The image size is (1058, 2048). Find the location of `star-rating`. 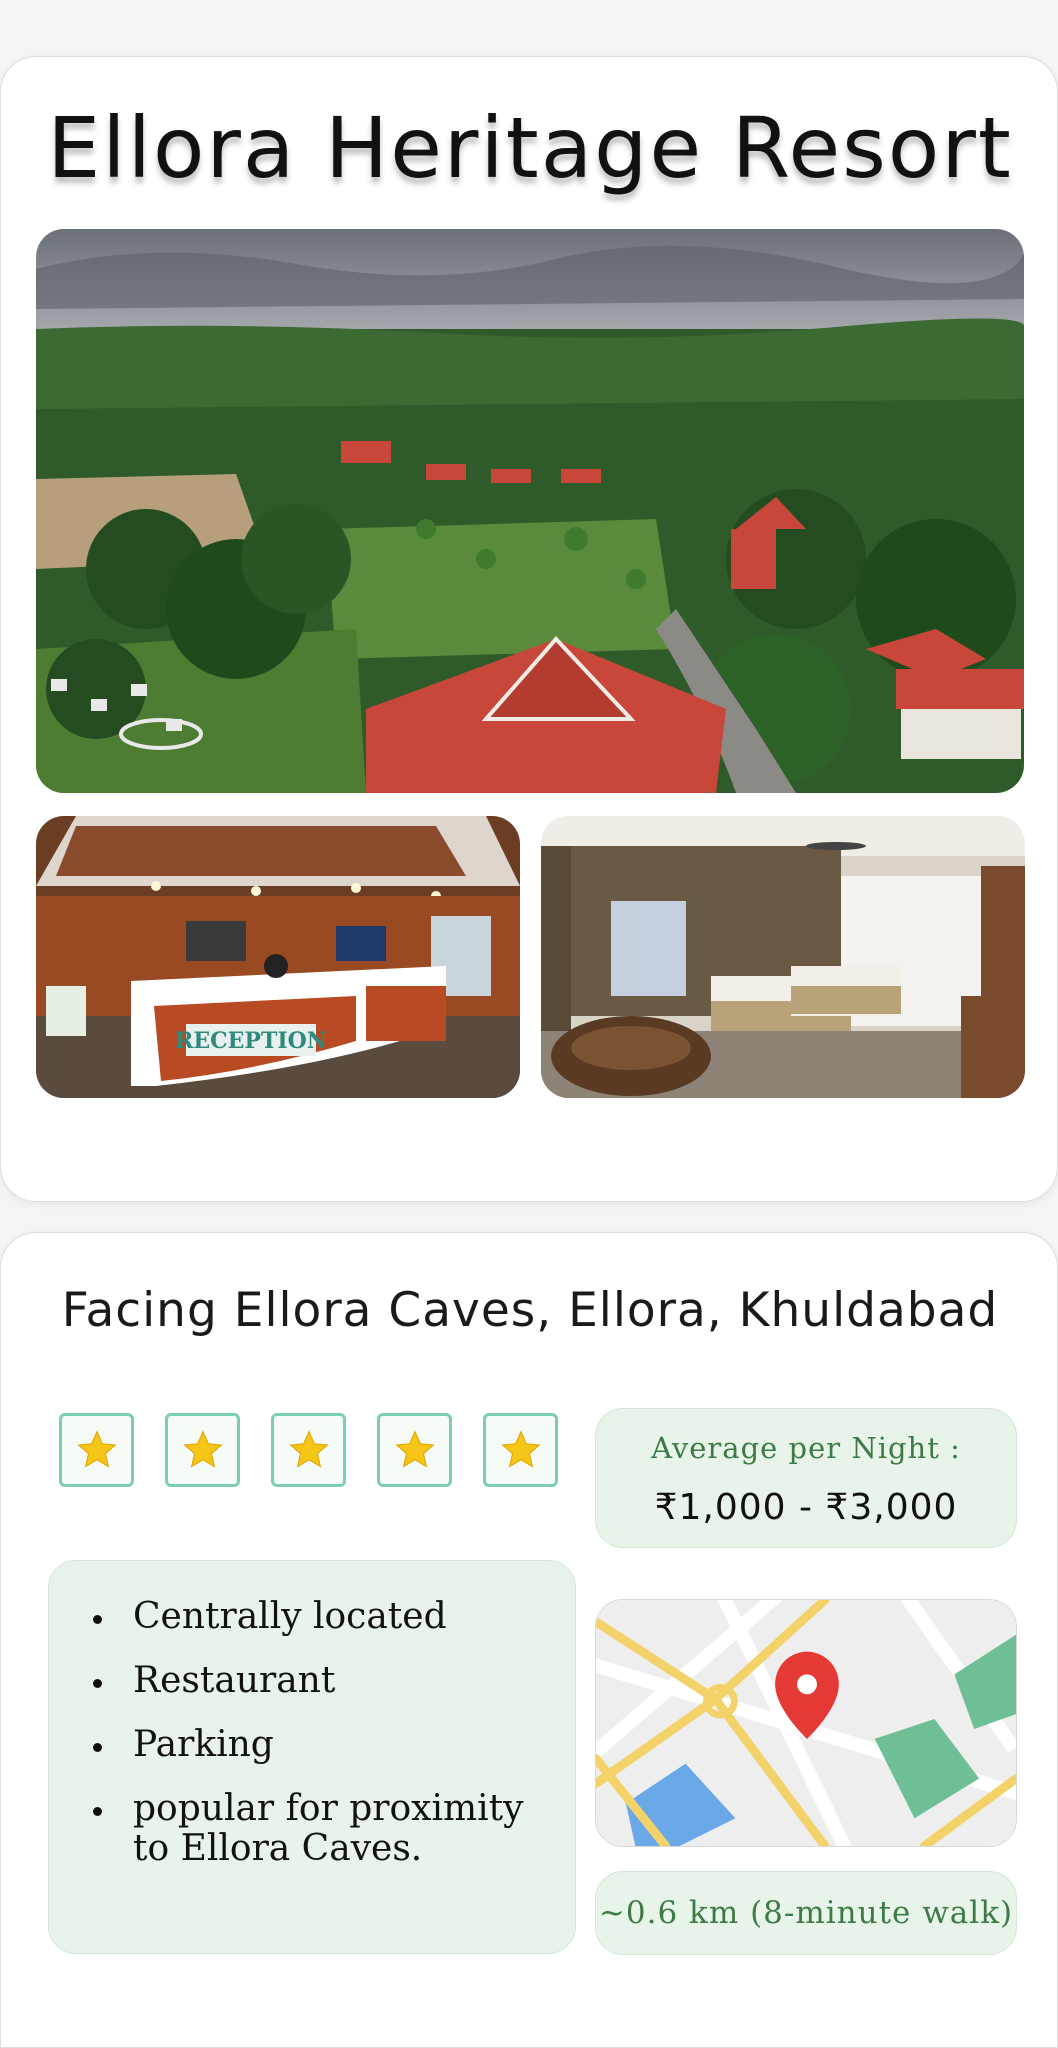

star-rating is located at coordinates (309, 1451).